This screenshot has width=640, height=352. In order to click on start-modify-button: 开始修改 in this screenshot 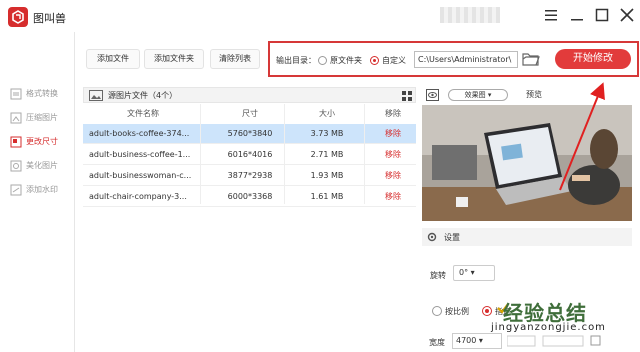, I will do `click(593, 59)`.